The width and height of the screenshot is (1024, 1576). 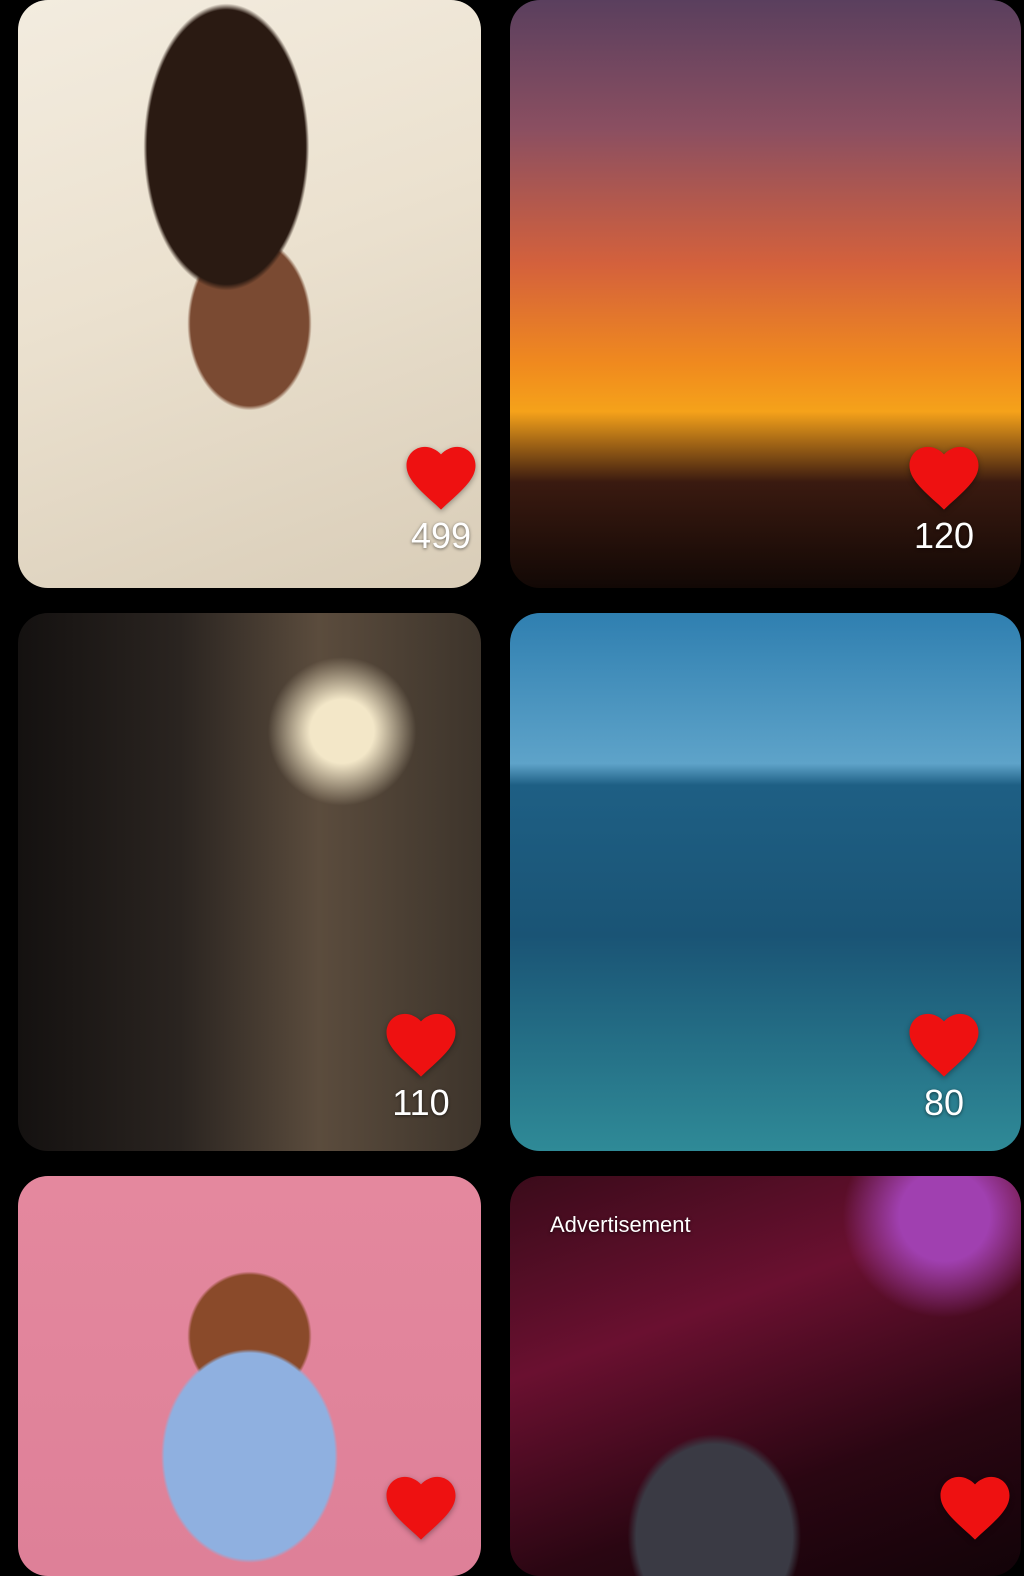 I want to click on like-count: 120, so click(x=944, y=535).